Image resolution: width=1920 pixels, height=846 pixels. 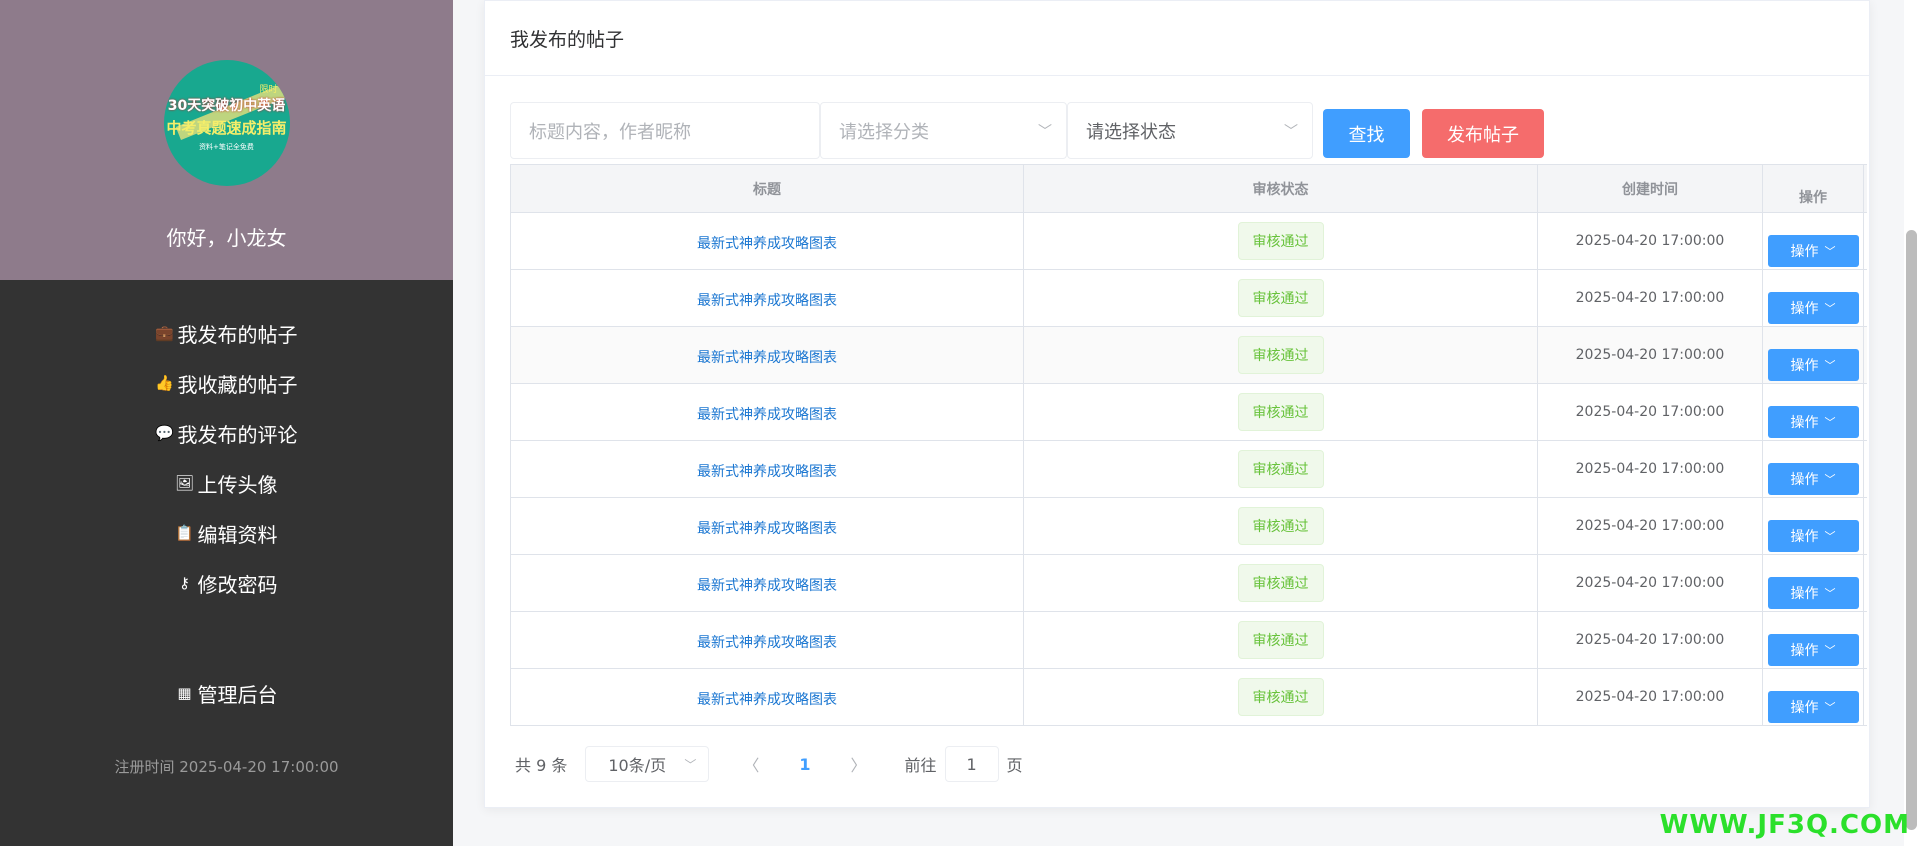 What do you see at coordinates (1813, 188) in the screenshot?
I see `column-header-actions: 操作` at bounding box center [1813, 188].